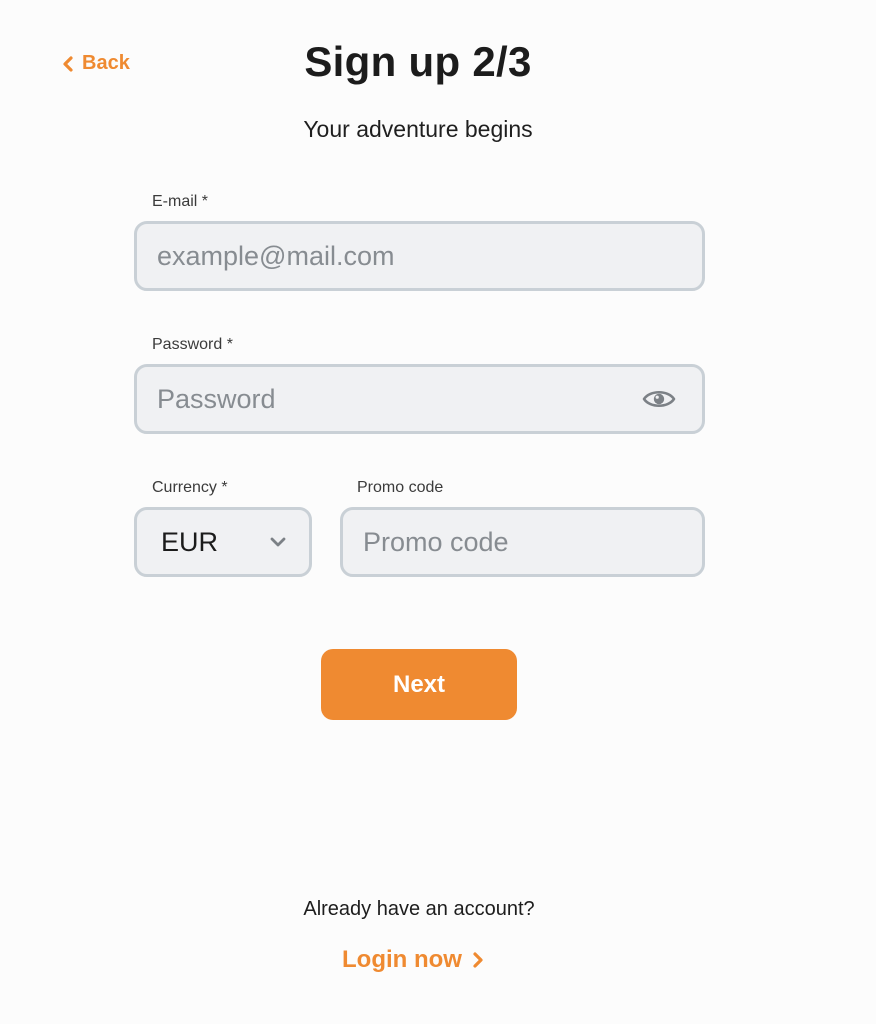  Describe the element at coordinates (418, 129) in the screenshot. I see `page-subtitle: Your adventure begins` at that location.